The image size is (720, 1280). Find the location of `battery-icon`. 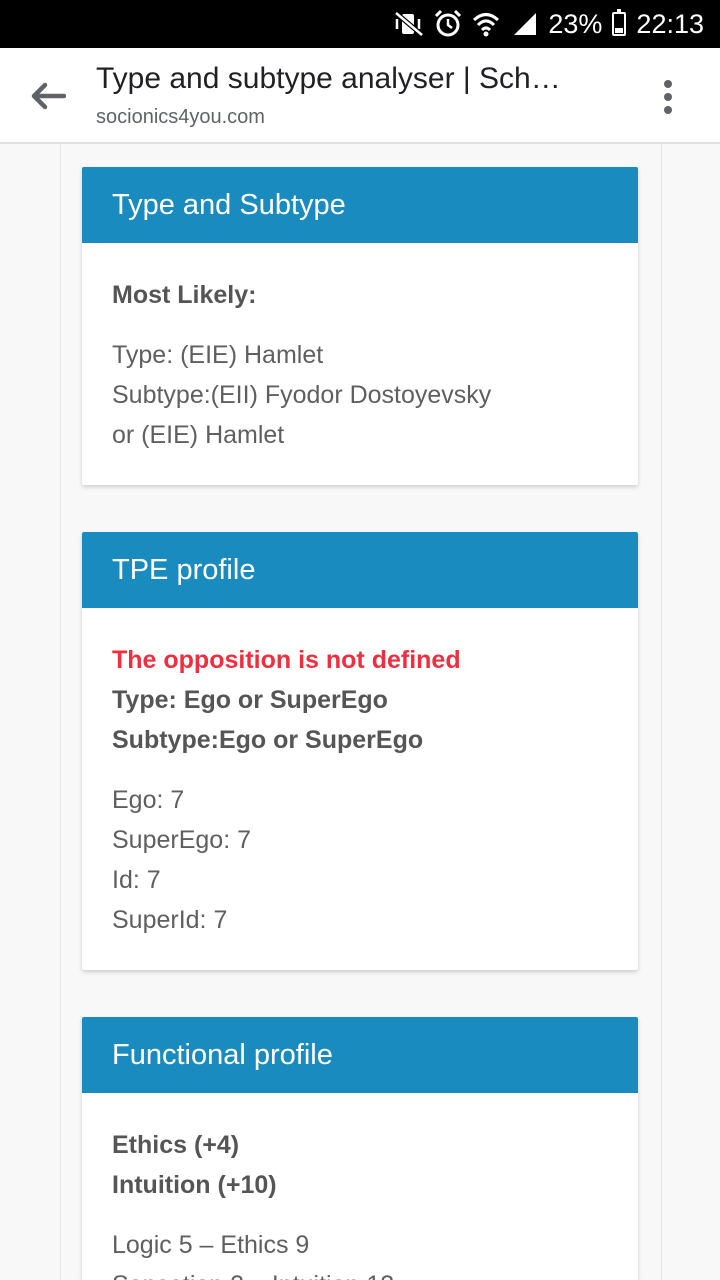

battery-icon is located at coordinates (619, 22).